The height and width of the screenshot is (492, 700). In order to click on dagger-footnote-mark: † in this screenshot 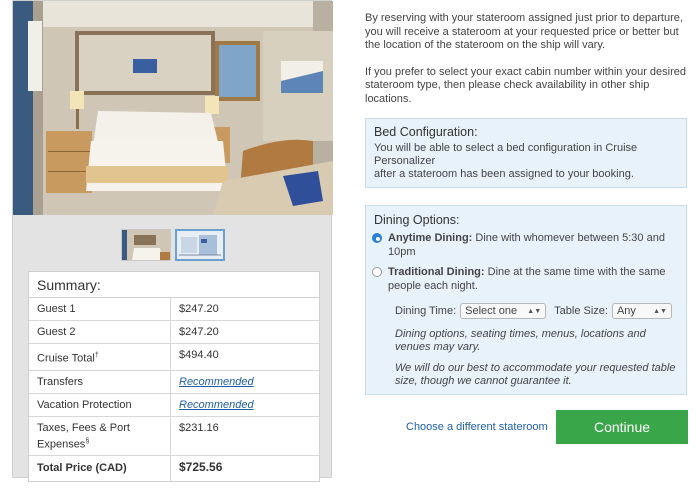, I will do `click(96, 355)`.